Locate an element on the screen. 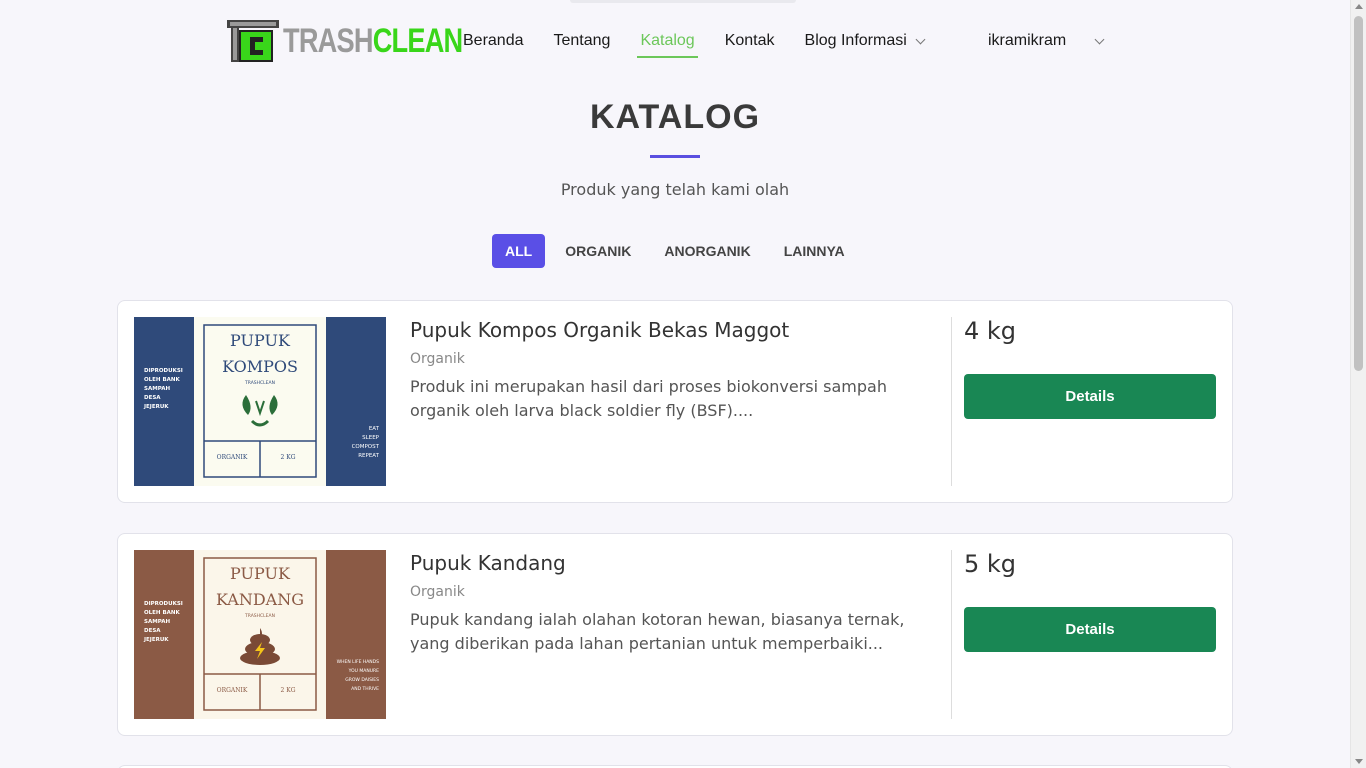 Image resolution: width=1366 pixels, height=768 pixels. product-name: Pupuk Kompos Organik Bekas Maggot is located at coordinates (600, 330).